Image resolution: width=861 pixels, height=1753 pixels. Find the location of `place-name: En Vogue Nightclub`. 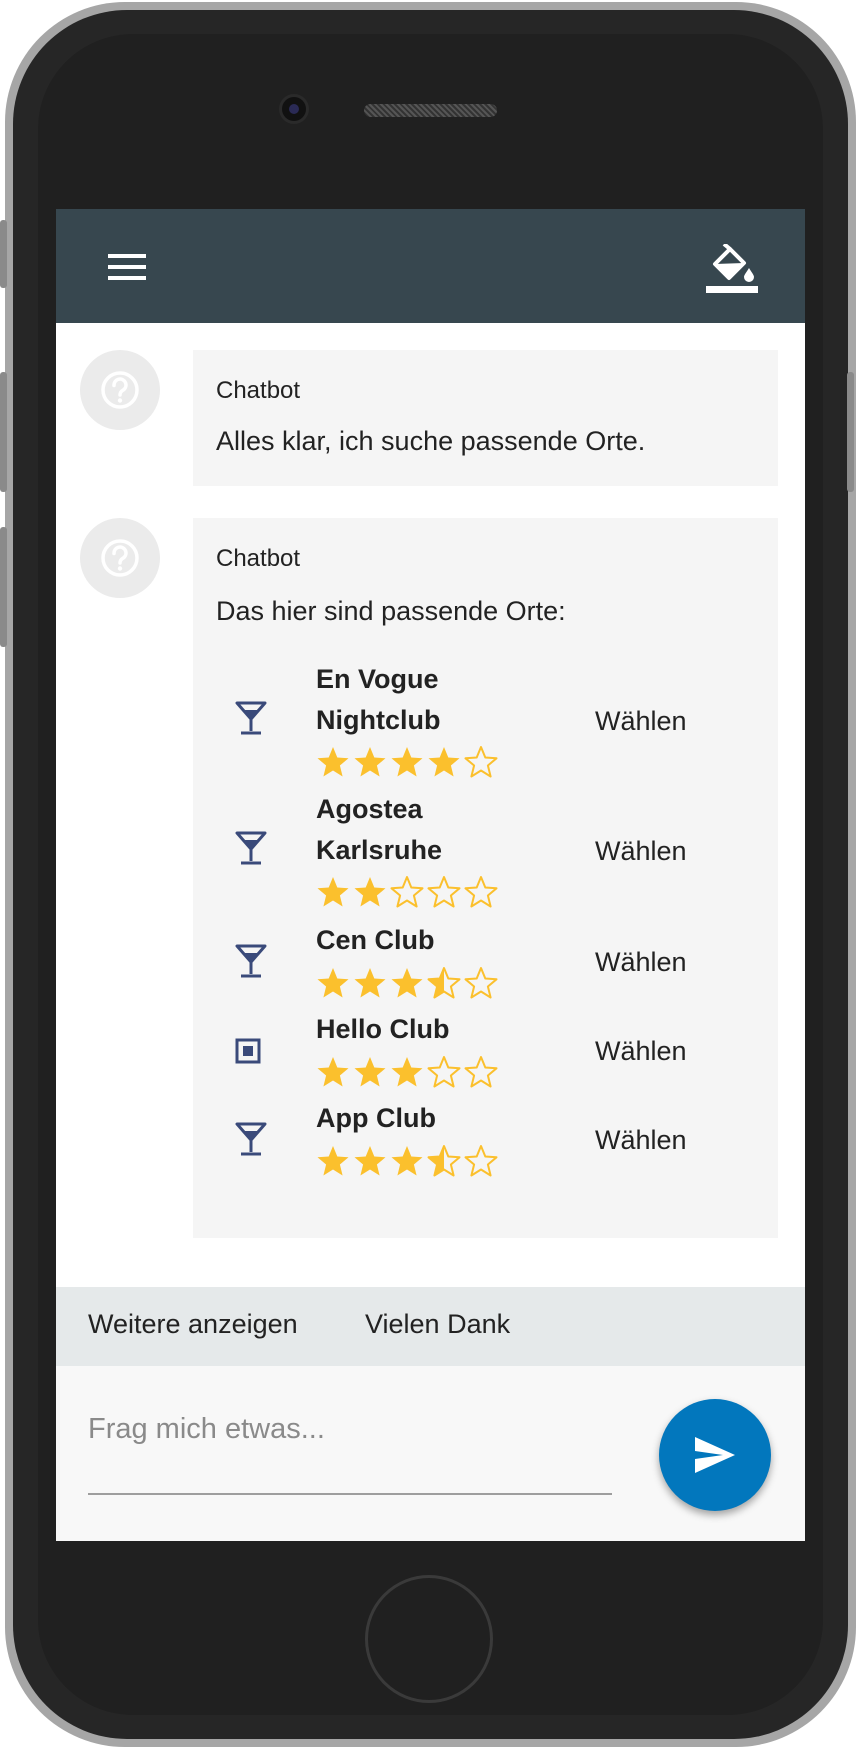

place-name: En Vogue Nightclub is located at coordinates (378, 700).